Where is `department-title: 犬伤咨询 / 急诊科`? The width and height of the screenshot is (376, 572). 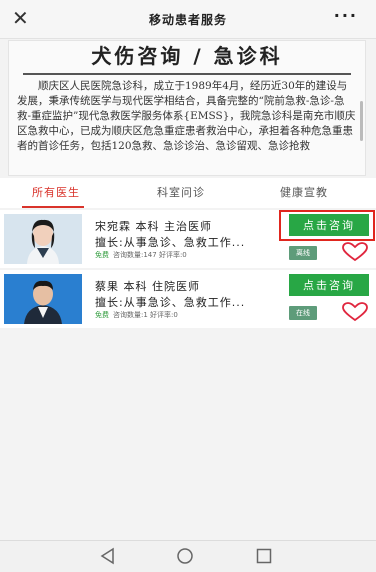
department-title: 犬伤咨询 / 急诊科 is located at coordinates (187, 56).